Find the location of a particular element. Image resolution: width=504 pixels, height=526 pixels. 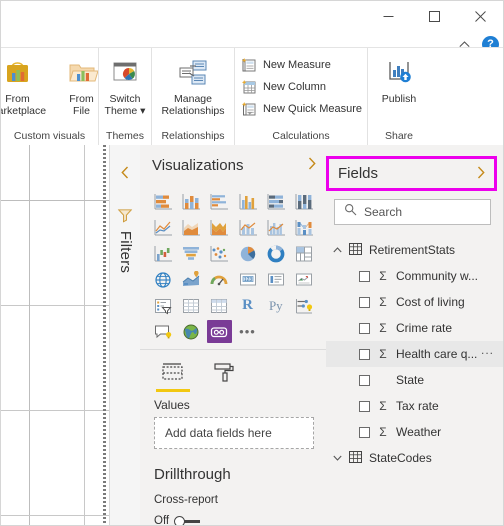

matrix-icon is located at coordinates (219, 305).